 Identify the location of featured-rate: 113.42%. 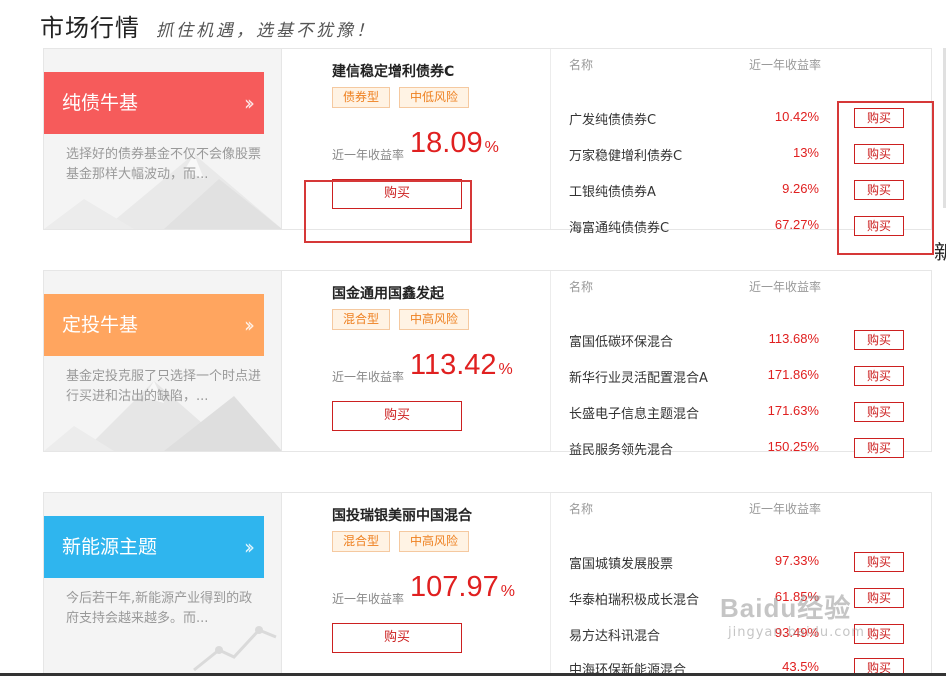
(461, 365).